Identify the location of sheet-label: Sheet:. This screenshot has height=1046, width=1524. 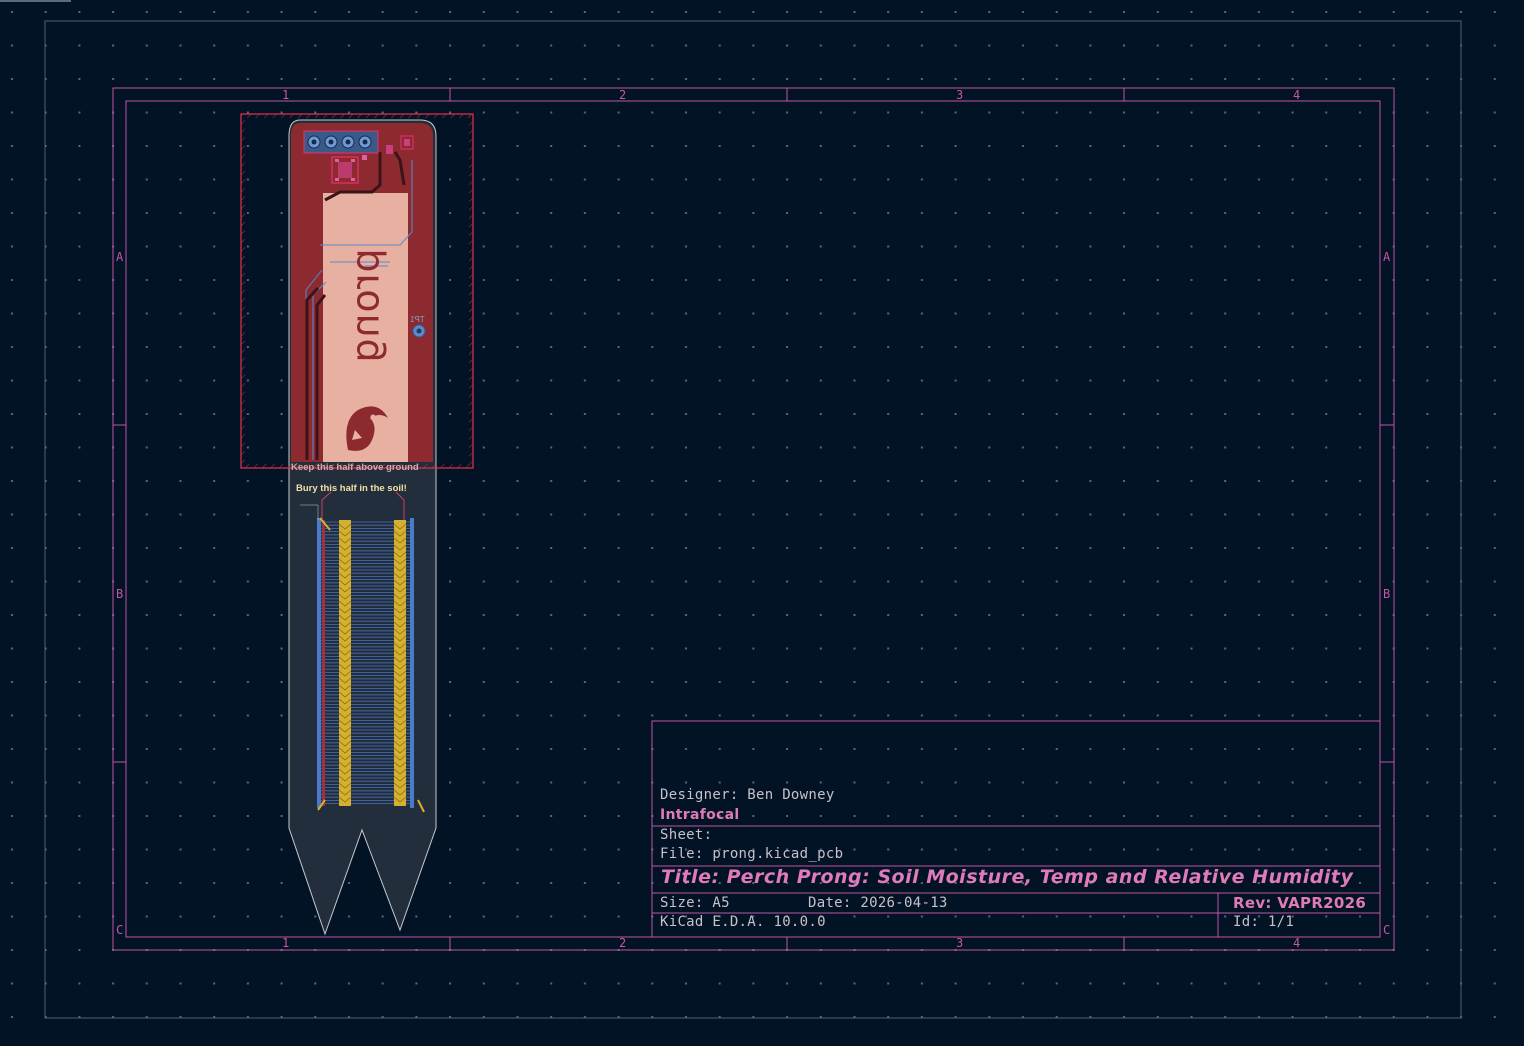
(686, 835).